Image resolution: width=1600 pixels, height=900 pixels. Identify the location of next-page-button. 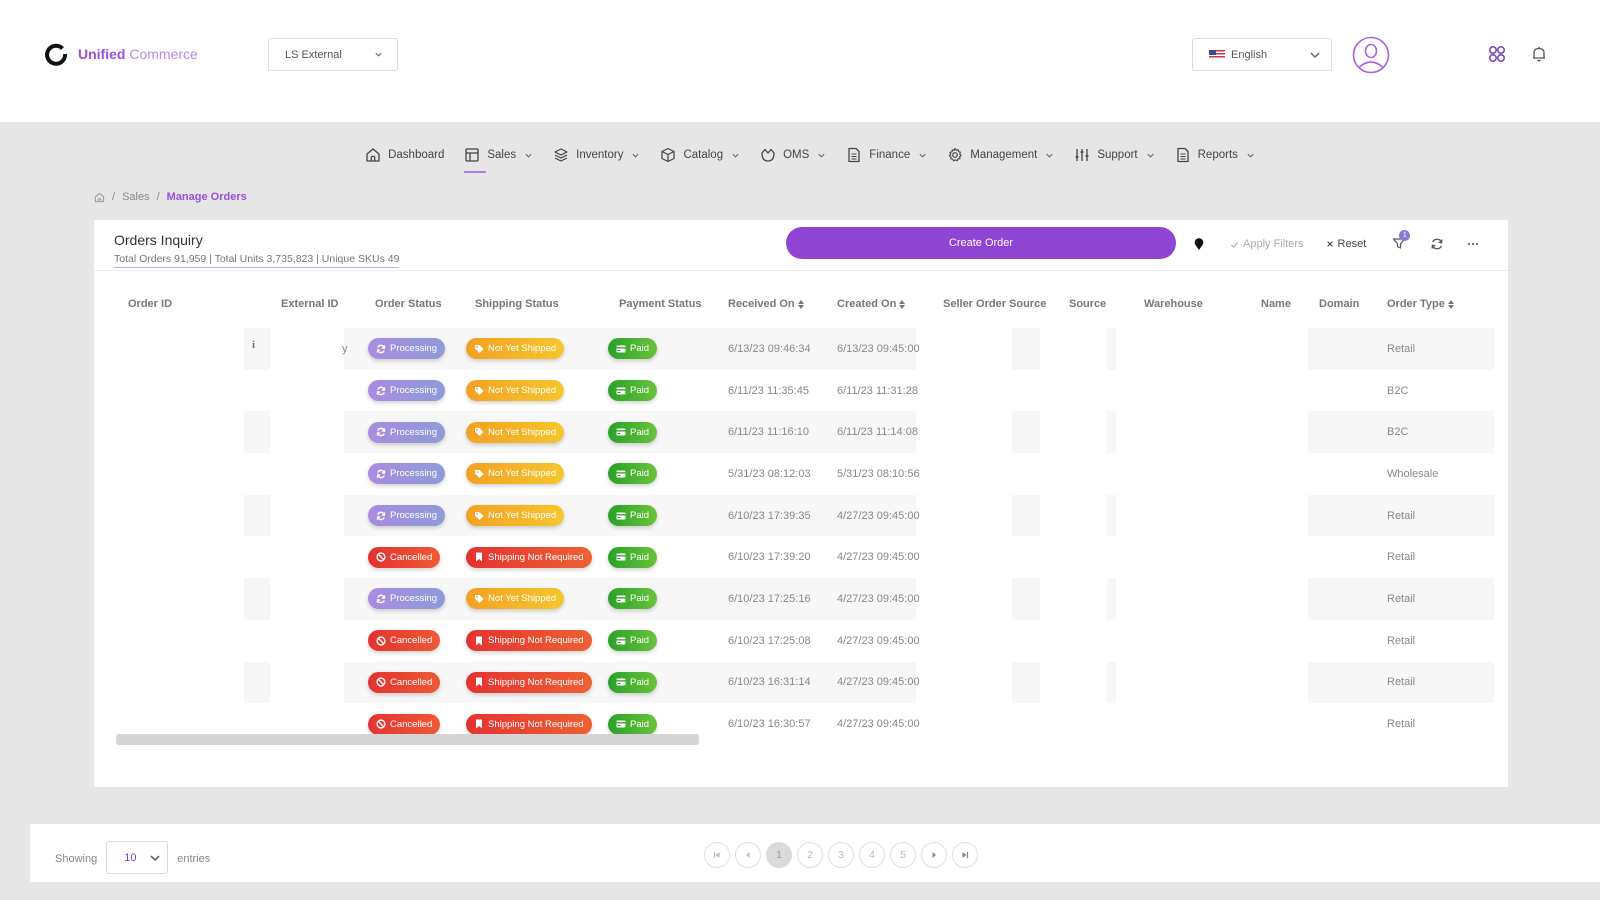
(934, 855).